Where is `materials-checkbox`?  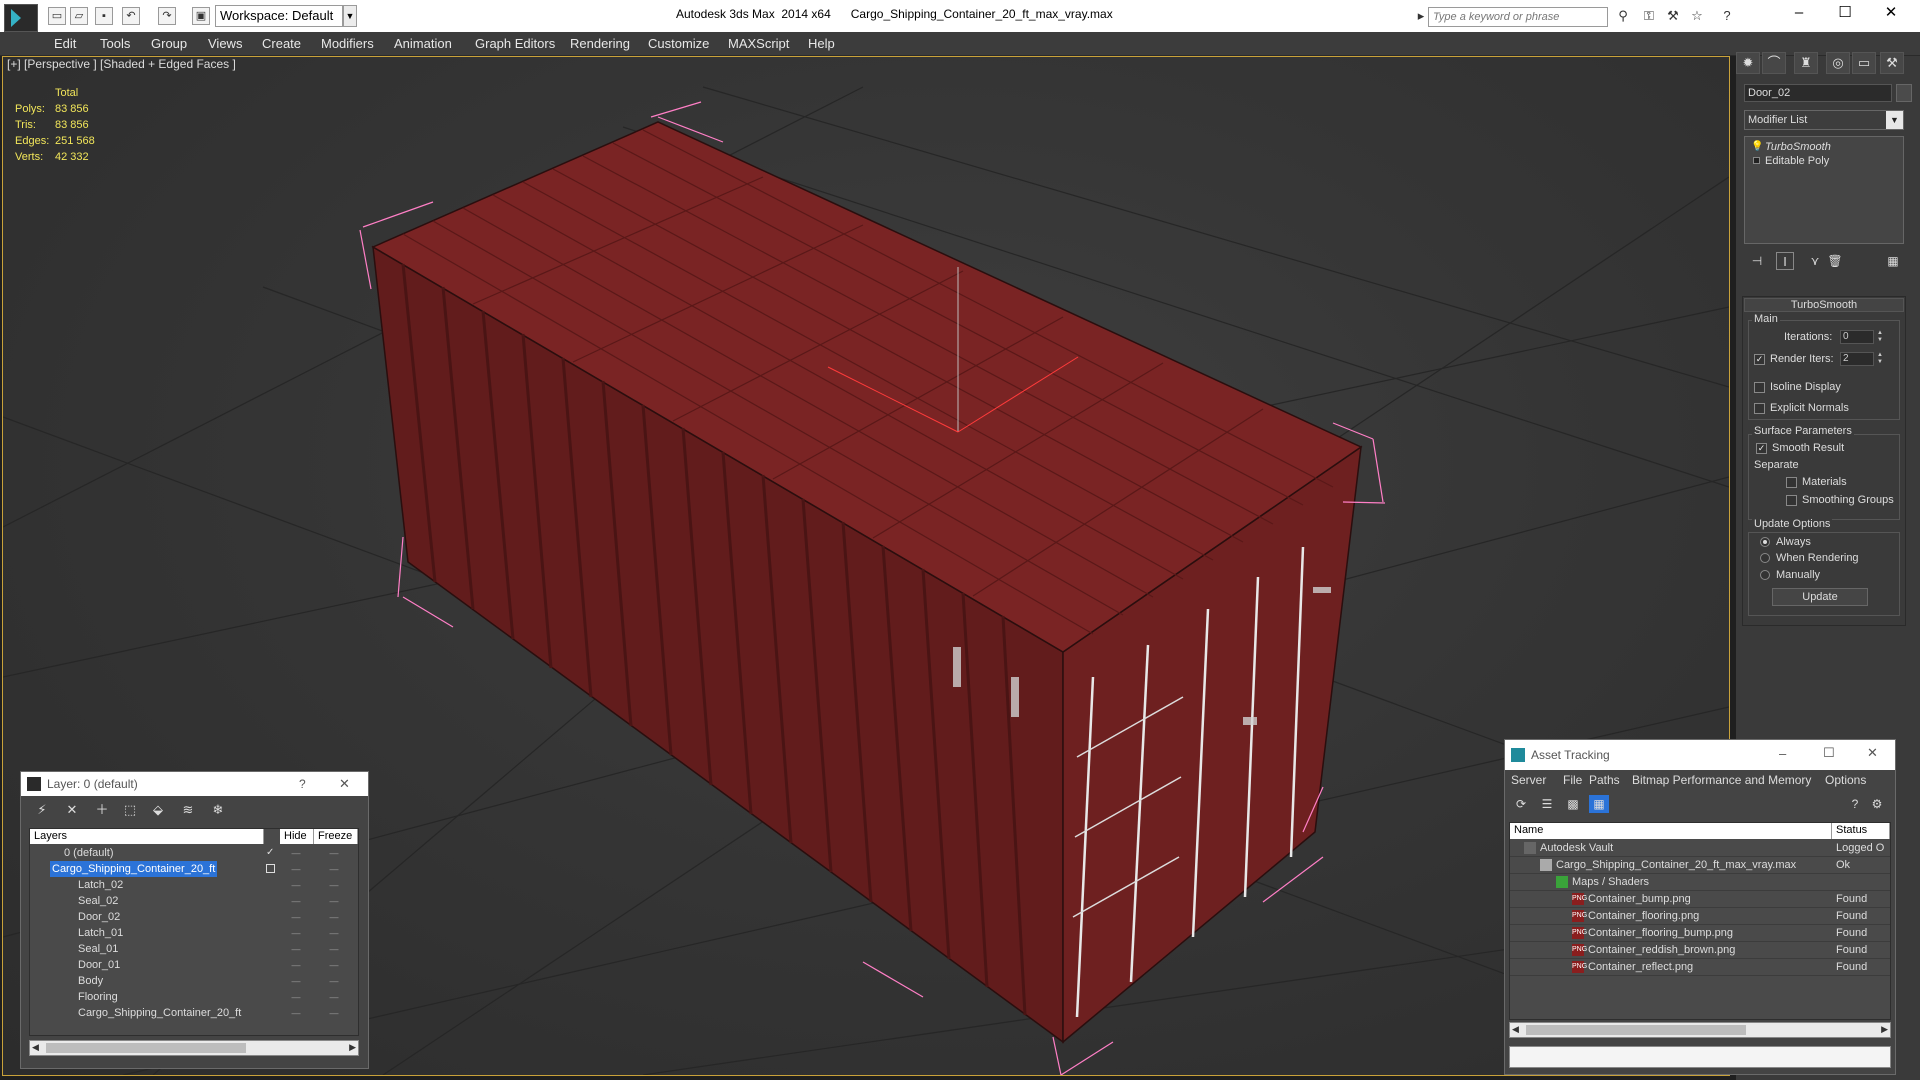 materials-checkbox is located at coordinates (1791, 482).